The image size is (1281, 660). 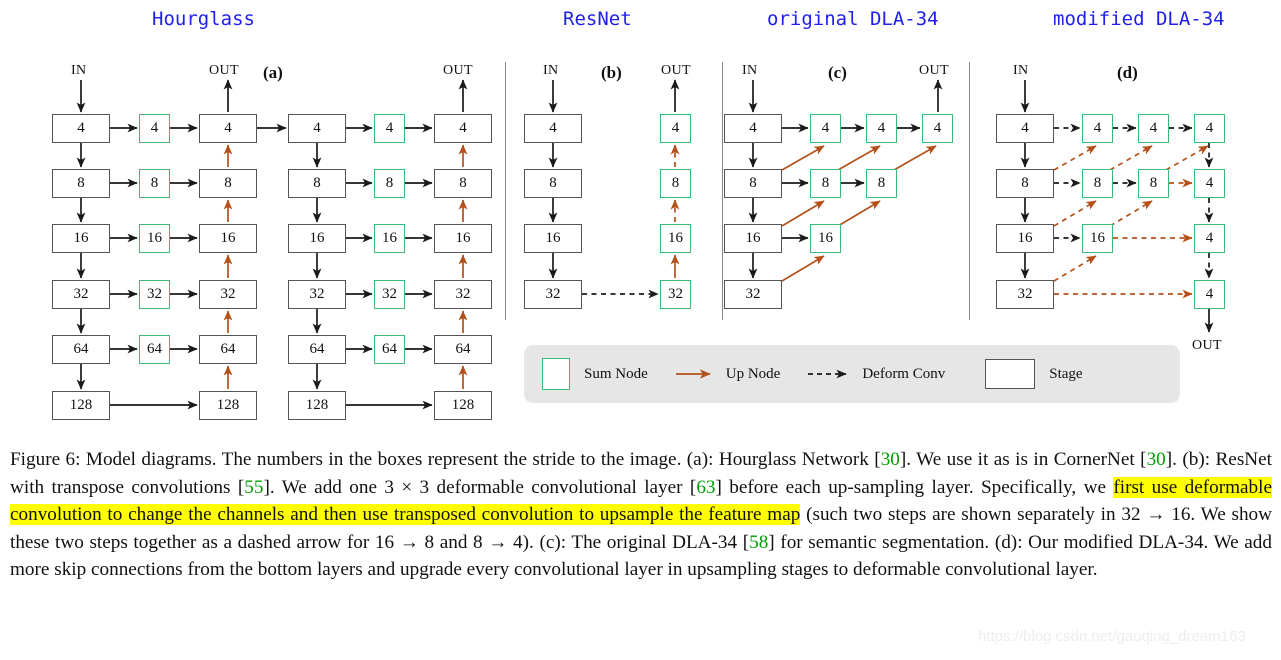 What do you see at coordinates (904, 373) in the screenshot?
I see `legend-label-deform-conv: Deform Conv` at bounding box center [904, 373].